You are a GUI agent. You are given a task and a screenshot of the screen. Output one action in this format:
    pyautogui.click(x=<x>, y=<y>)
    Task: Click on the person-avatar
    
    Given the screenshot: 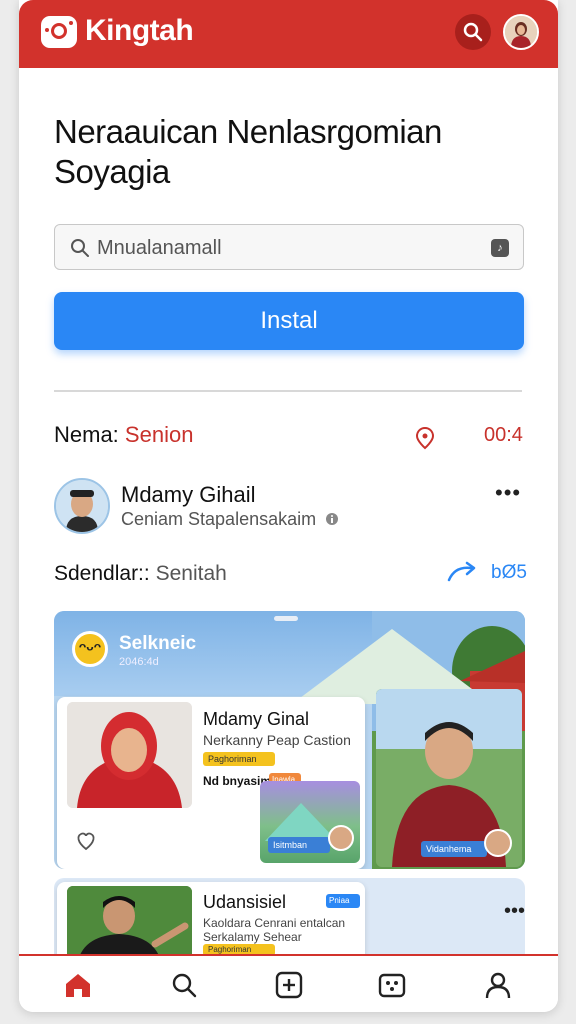 What is the action you would take?
    pyautogui.click(x=498, y=843)
    